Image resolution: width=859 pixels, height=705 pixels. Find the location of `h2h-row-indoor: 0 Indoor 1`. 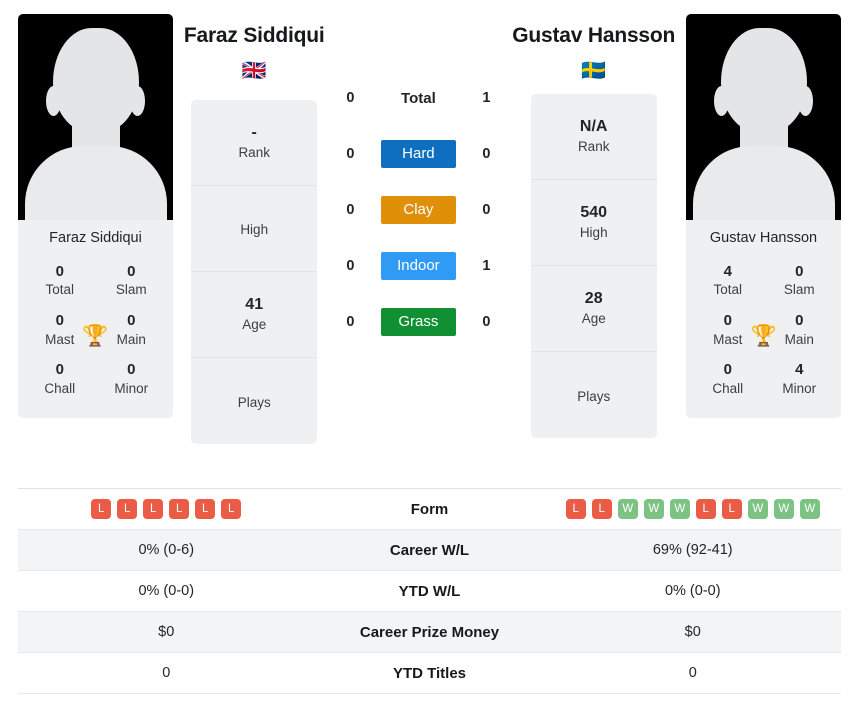

h2h-row-indoor: 0 Indoor 1 is located at coordinates (418, 266).